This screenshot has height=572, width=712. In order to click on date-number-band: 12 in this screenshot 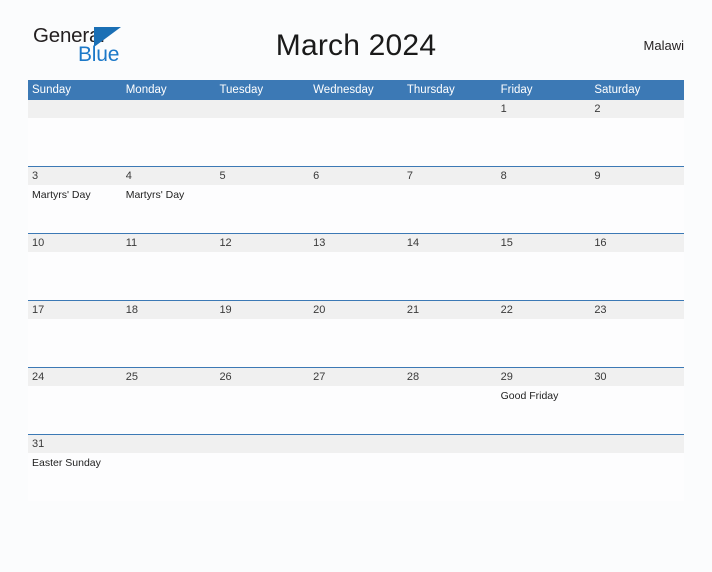, I will do `click(356, 109)`.